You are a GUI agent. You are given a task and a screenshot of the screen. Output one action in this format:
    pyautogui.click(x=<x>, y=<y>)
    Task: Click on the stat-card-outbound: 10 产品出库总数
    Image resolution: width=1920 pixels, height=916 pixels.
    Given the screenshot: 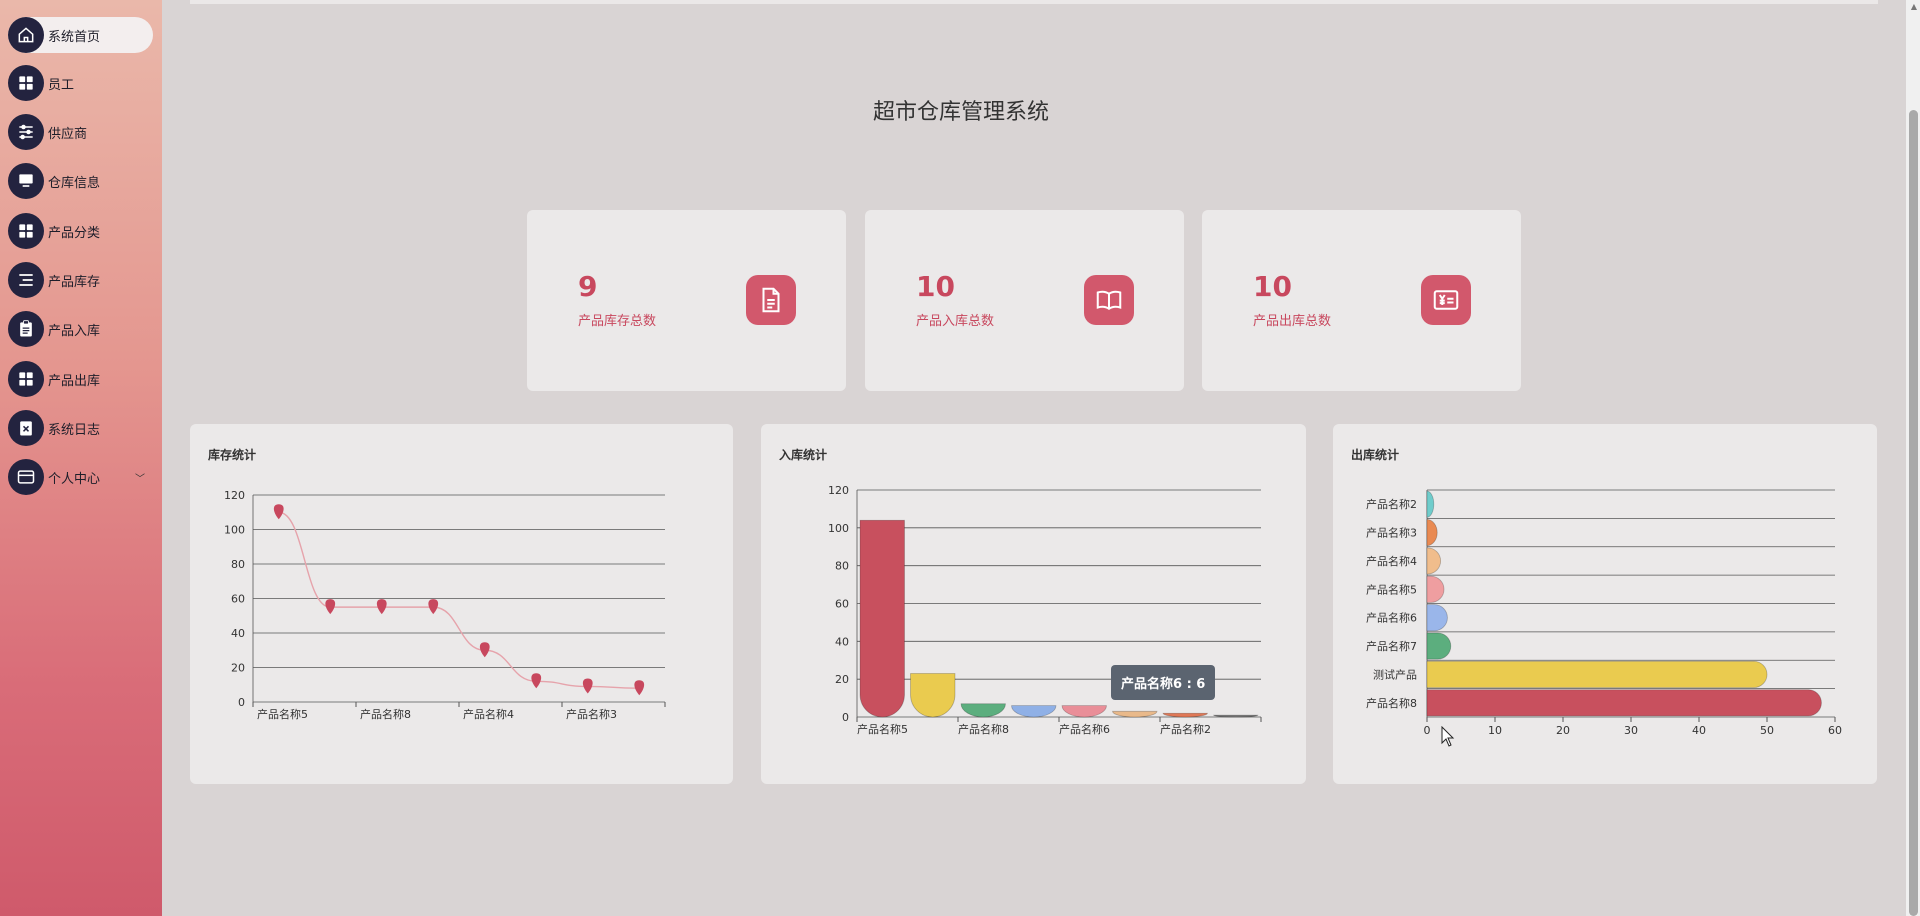 What is the action you would take?
    pyautogui.click(x=1361, y=300)
    